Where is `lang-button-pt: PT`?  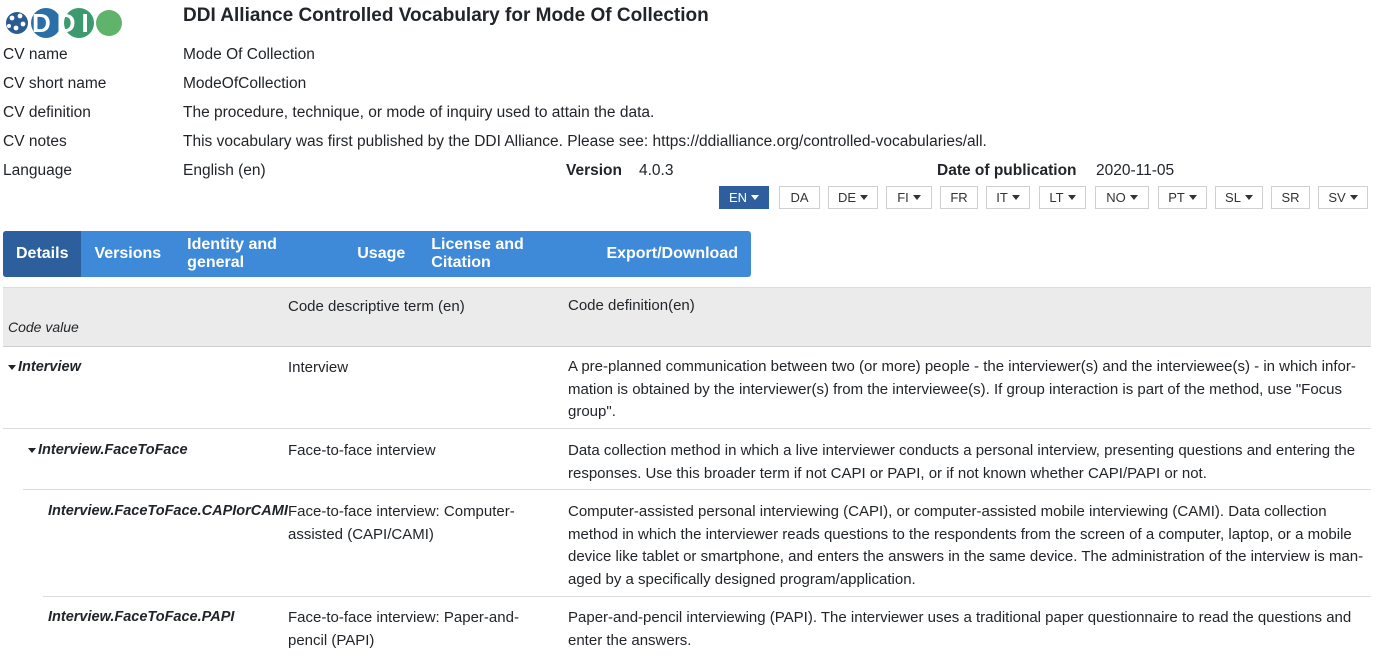
lang-button-pt: PT is located at coordinates (1182, 197).